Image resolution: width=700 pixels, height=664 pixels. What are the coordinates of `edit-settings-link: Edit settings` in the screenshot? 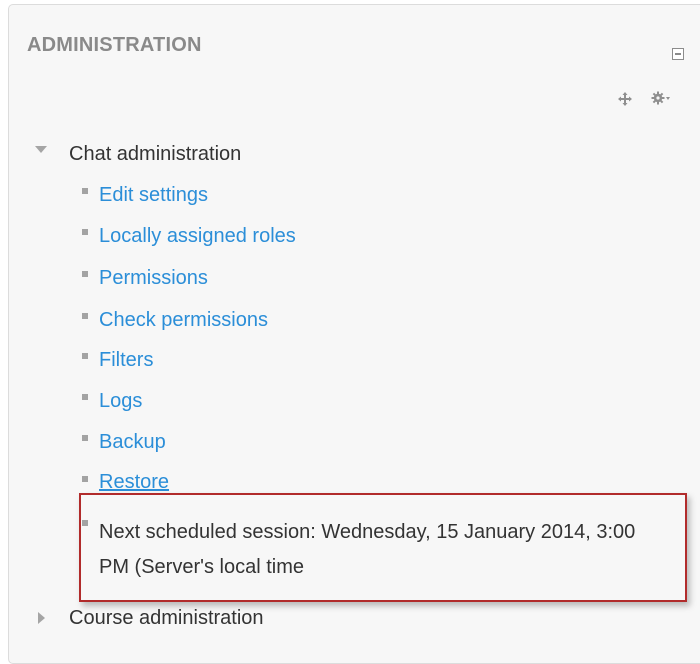 It's located at (153, 195).